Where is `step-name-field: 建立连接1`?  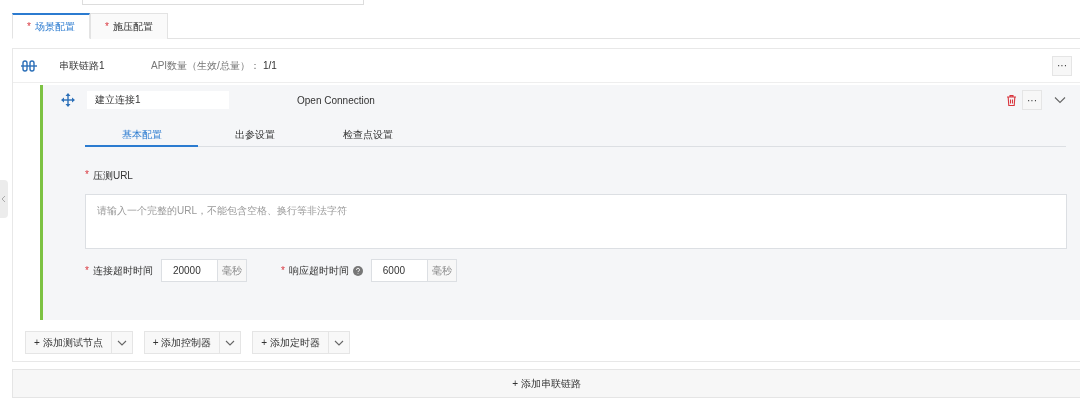 step-name-field: 建立连接1 is located at coordinates (158, 100).